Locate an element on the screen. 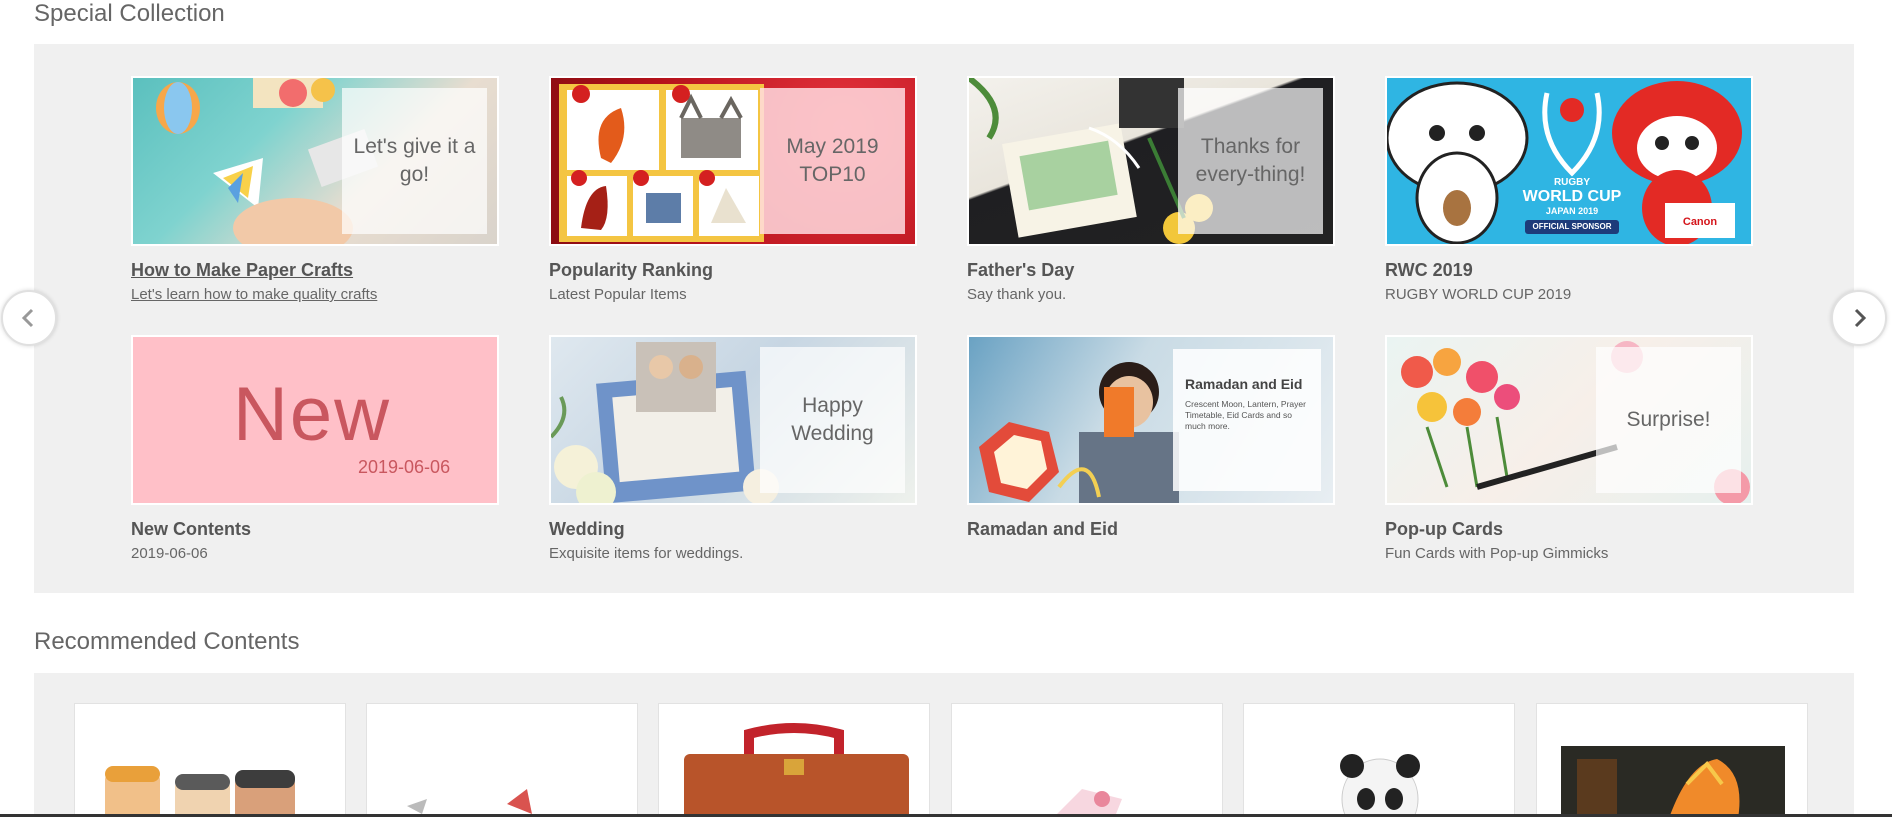  ramadan-banner-heading: Ramadan and Eid is located at coordinates (1244, 384).